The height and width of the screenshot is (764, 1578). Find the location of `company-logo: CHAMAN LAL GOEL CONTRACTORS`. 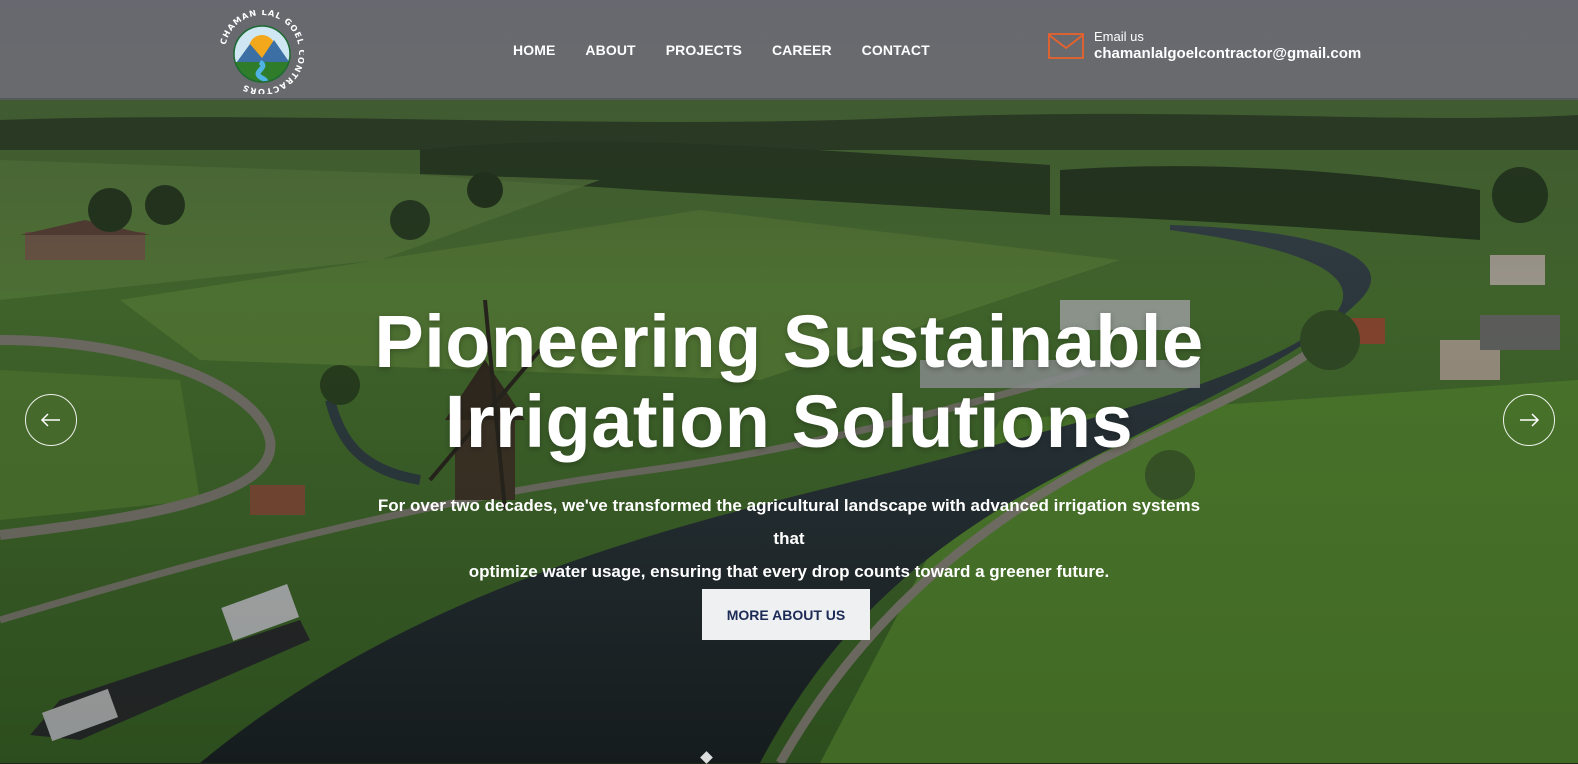

company-logo: CHAMAN LAL GOEL CONTRACTORS is located at coordinates (262, 52).